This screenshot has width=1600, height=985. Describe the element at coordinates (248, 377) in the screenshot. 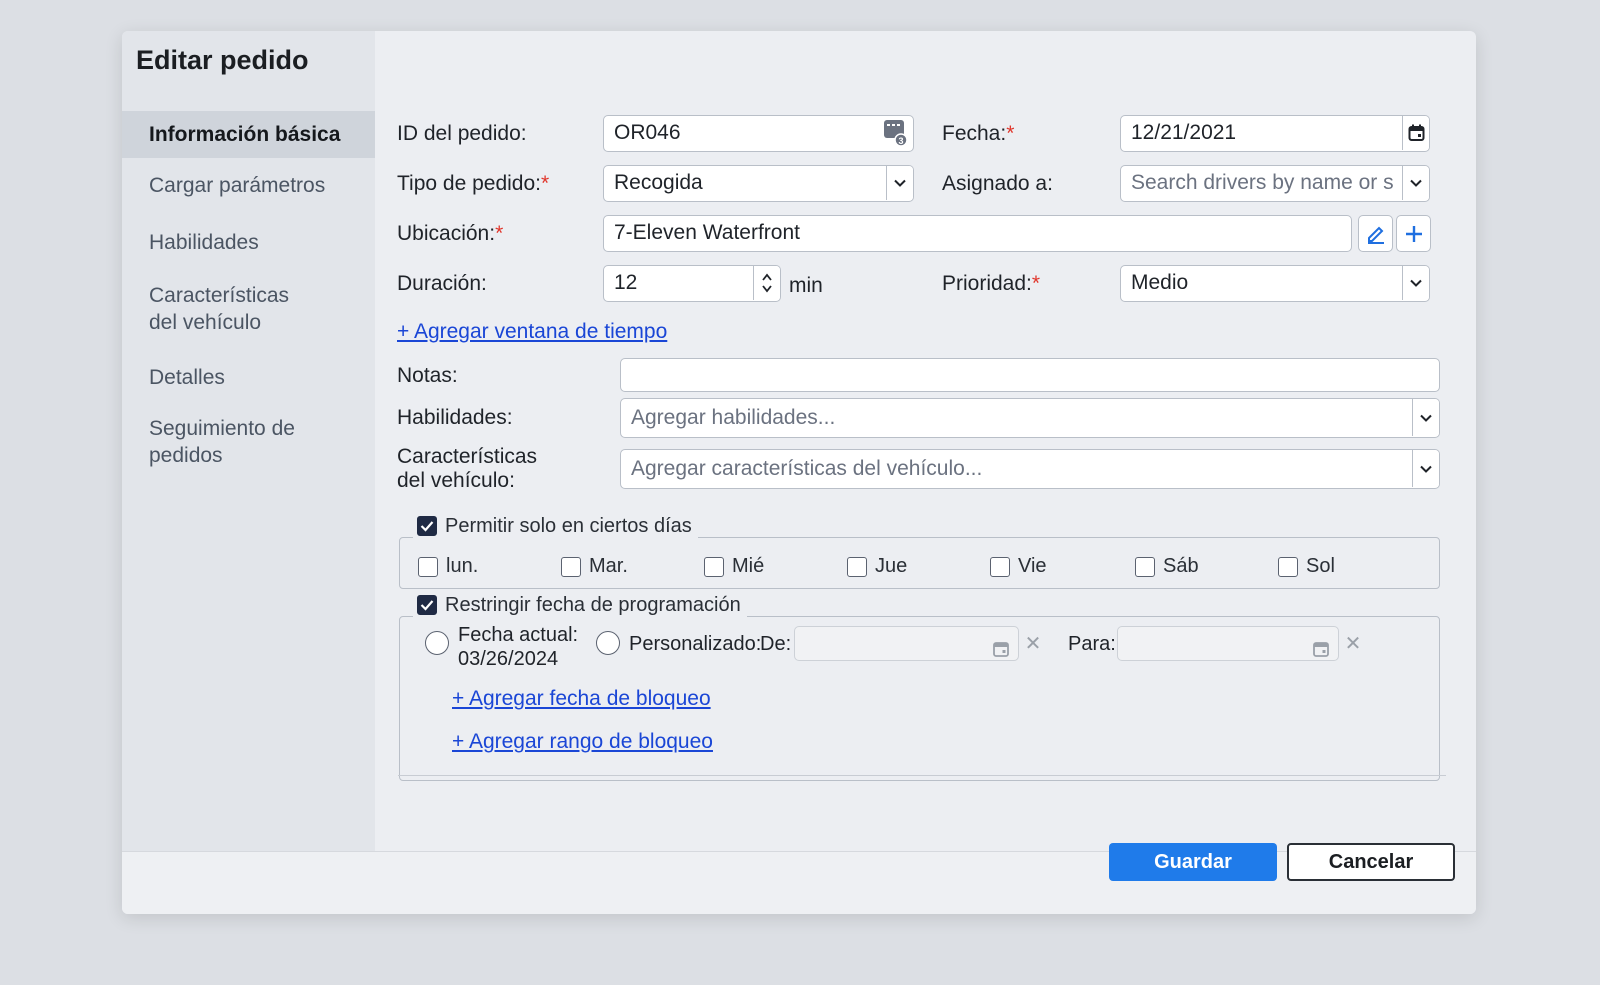

I see `sidebar-item-details: Detalles` at that location.